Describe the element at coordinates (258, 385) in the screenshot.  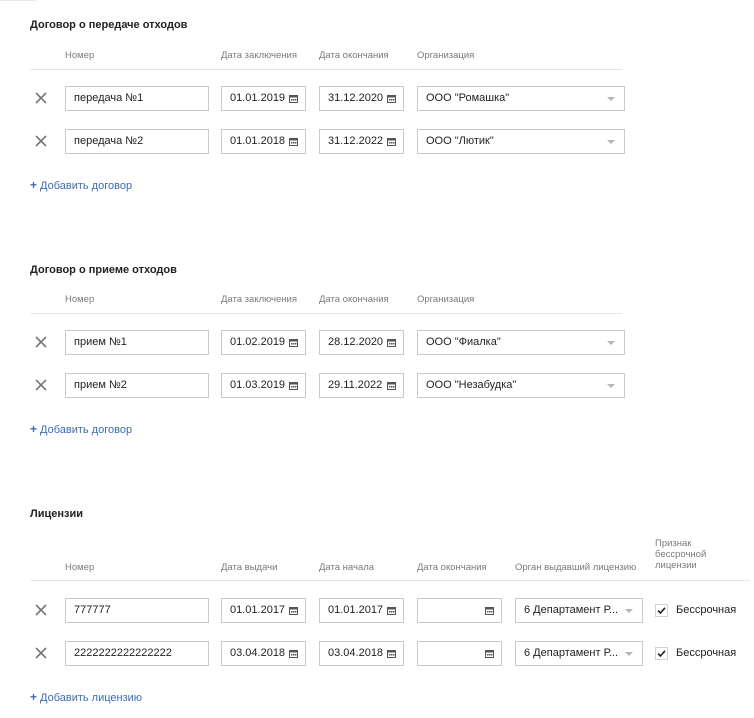
I see `date-value: 01.03.2019` at that location.